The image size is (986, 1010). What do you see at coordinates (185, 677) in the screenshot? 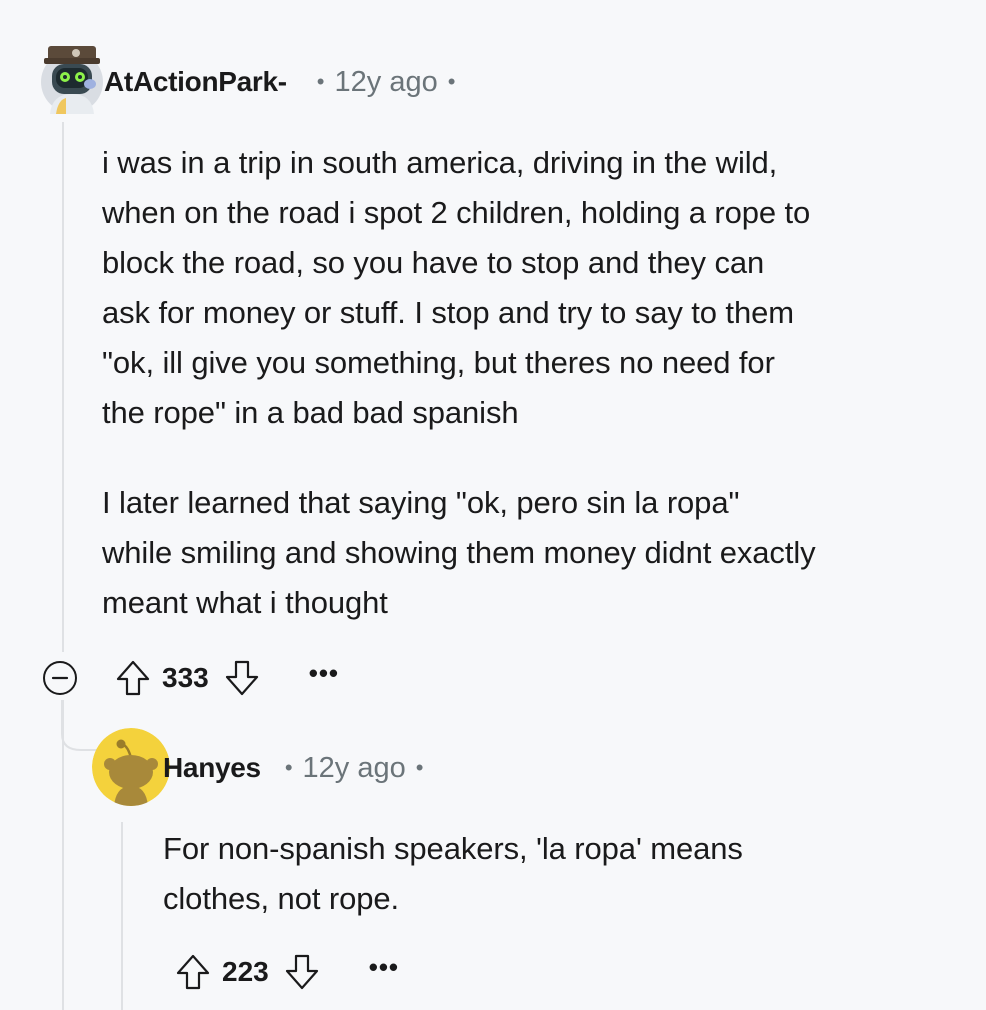
I see `comment-score: 333` at bounding box center [185, 677].